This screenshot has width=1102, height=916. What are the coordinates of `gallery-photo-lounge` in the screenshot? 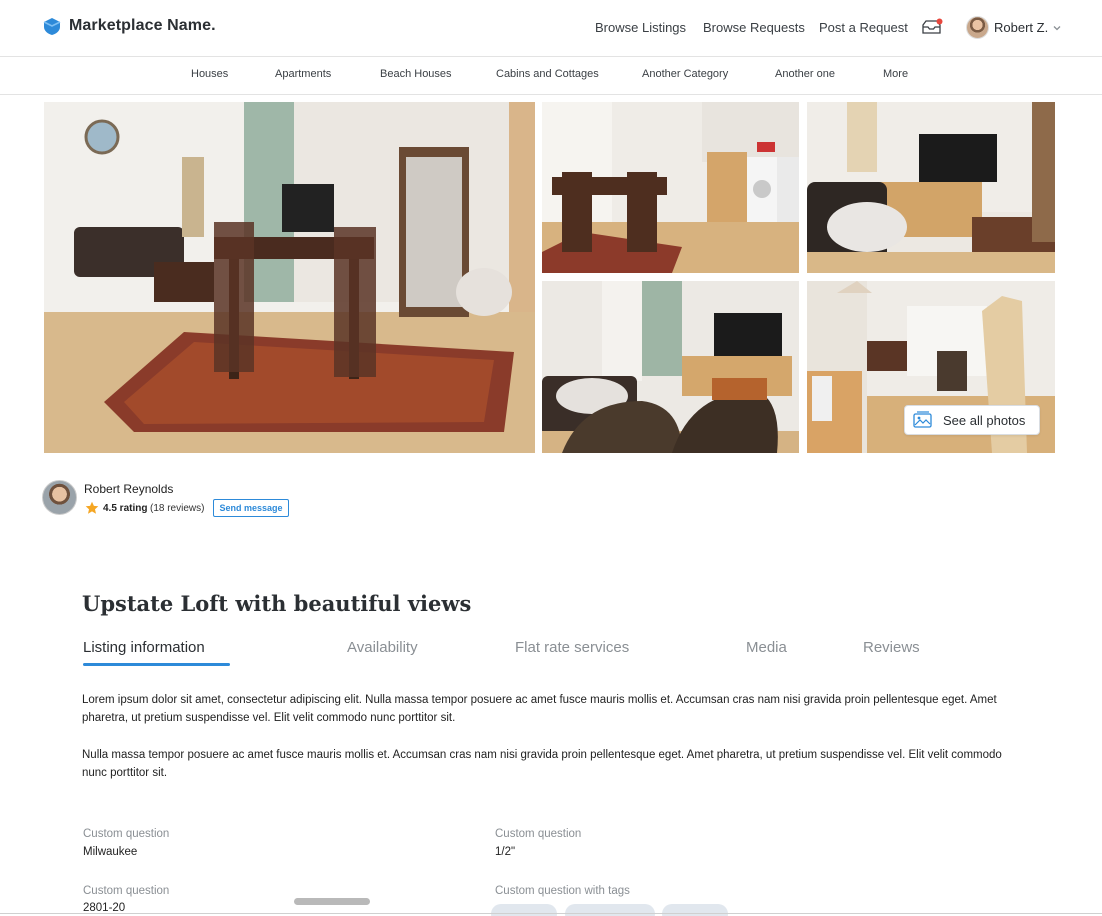 It's located at (670, 367).